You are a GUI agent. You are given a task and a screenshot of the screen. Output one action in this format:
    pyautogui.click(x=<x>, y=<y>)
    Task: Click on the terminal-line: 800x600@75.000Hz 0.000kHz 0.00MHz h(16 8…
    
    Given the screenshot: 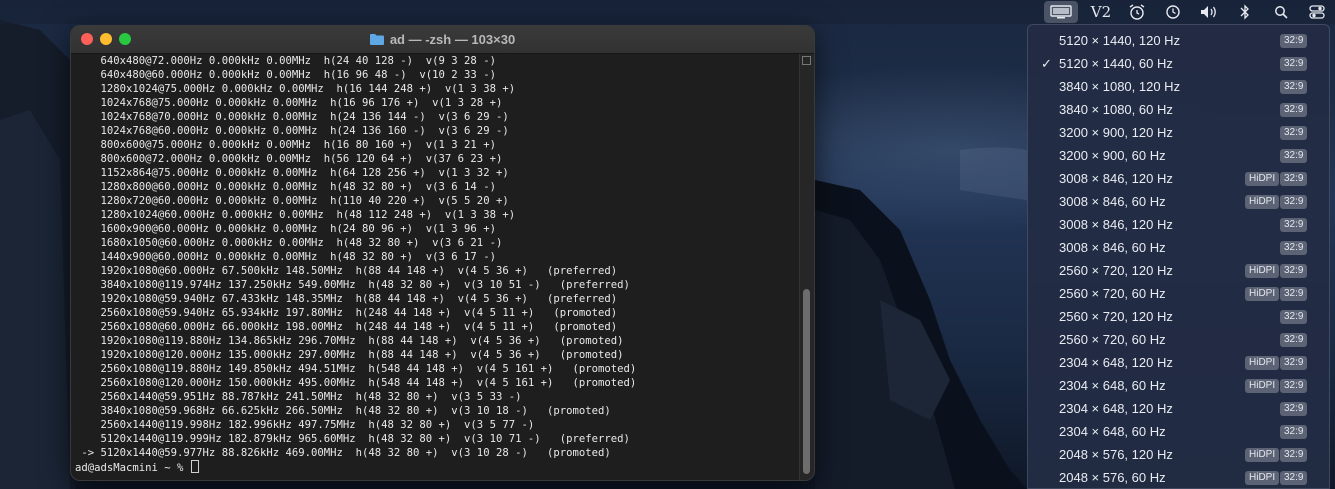 What is the action you would take?
    pyautogui.click(x=285, y=145)
    